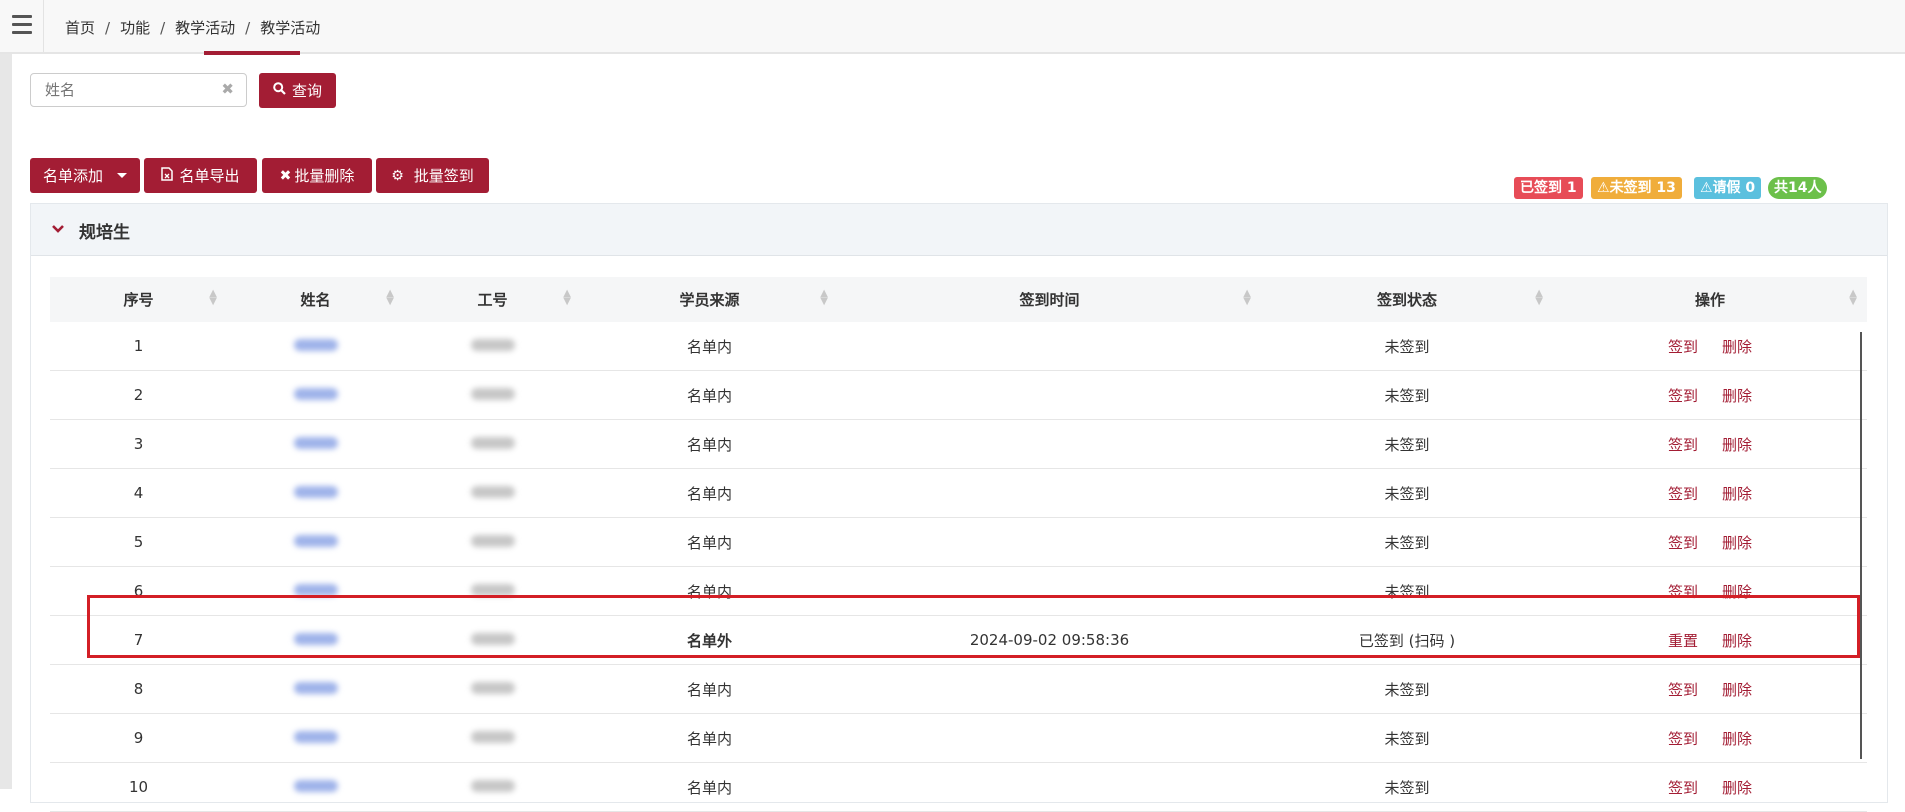 The image size is (1905, 812). I want to click on table-row: 8 名单内 未签到 签到 删除, so click(958, 689).